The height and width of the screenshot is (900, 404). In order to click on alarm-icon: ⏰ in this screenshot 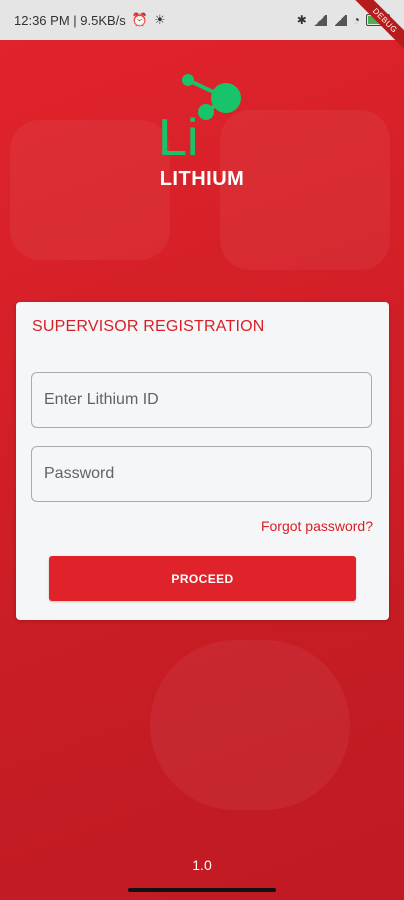, I will do `click(139, 19)`.